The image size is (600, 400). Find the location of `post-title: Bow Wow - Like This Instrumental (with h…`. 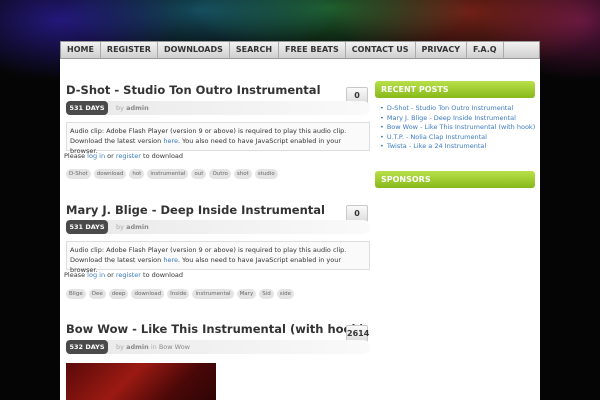

post-title: Bow Wow - Like This Instrumental (with h… is located at coordinates (215, 329).